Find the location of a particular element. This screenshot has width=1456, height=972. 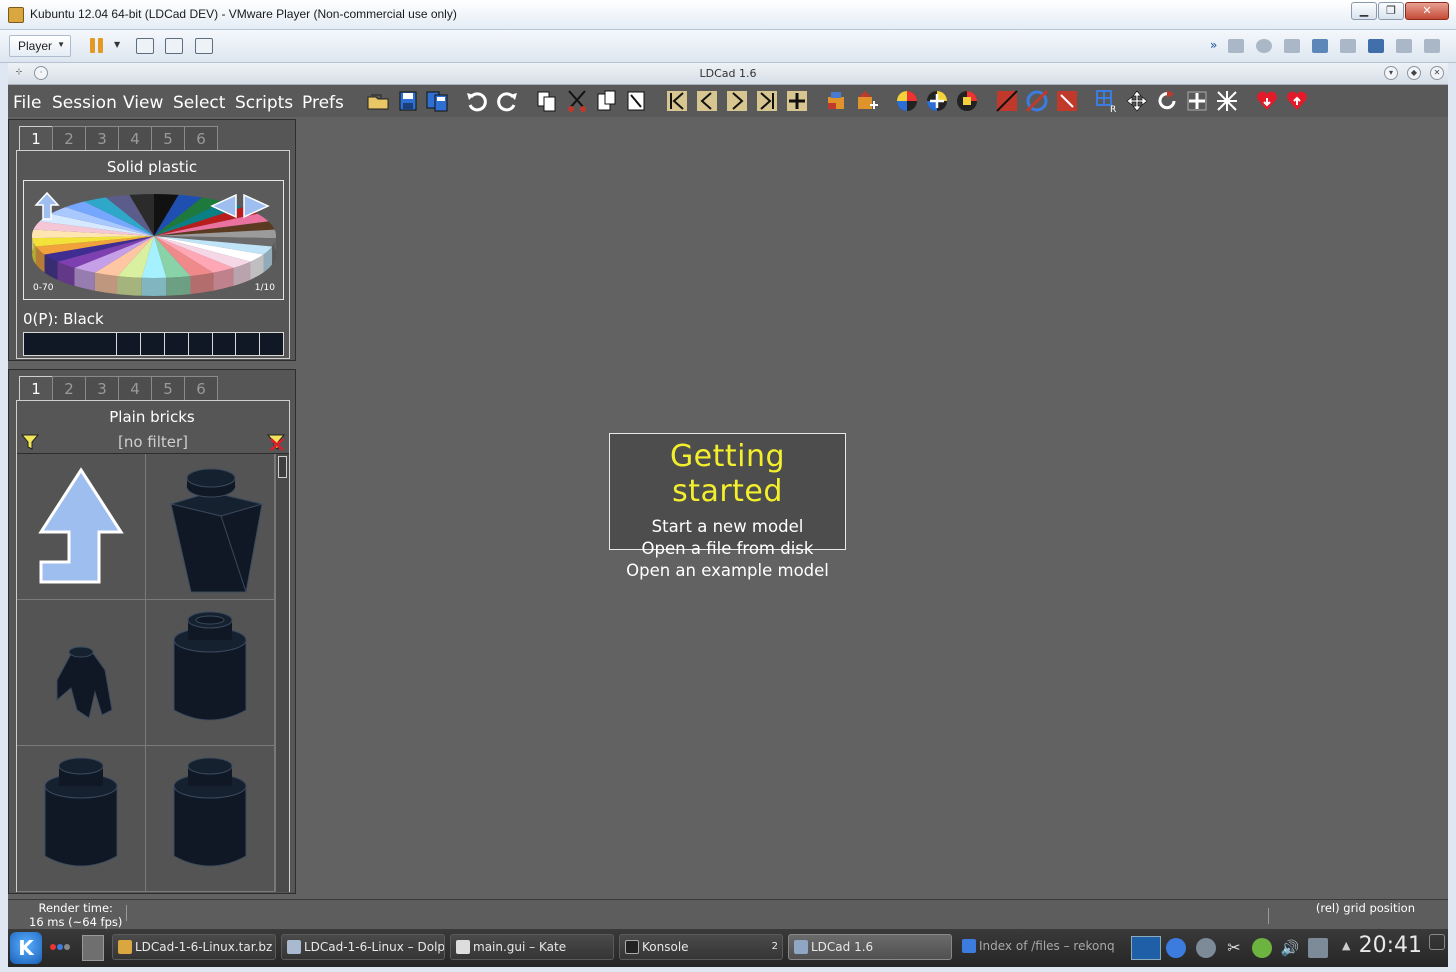

device-notifier-icon is located at coordinates (1318, 948).